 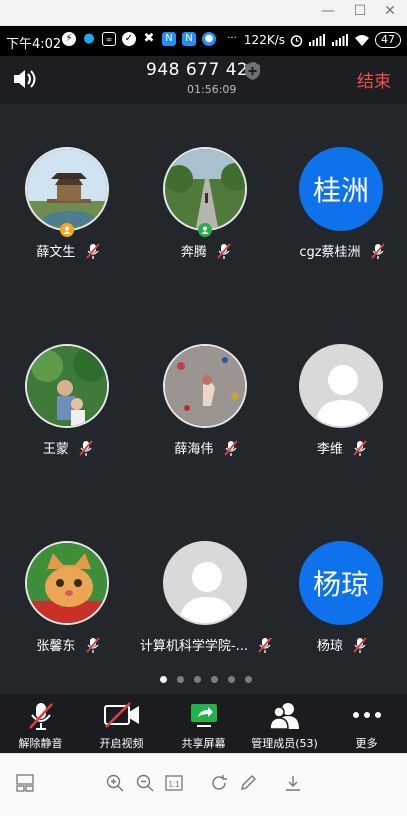 What do you see at coordinates (252, 71) in the screenshot?
I see `shield-icon` at bounding box center [252, 71].